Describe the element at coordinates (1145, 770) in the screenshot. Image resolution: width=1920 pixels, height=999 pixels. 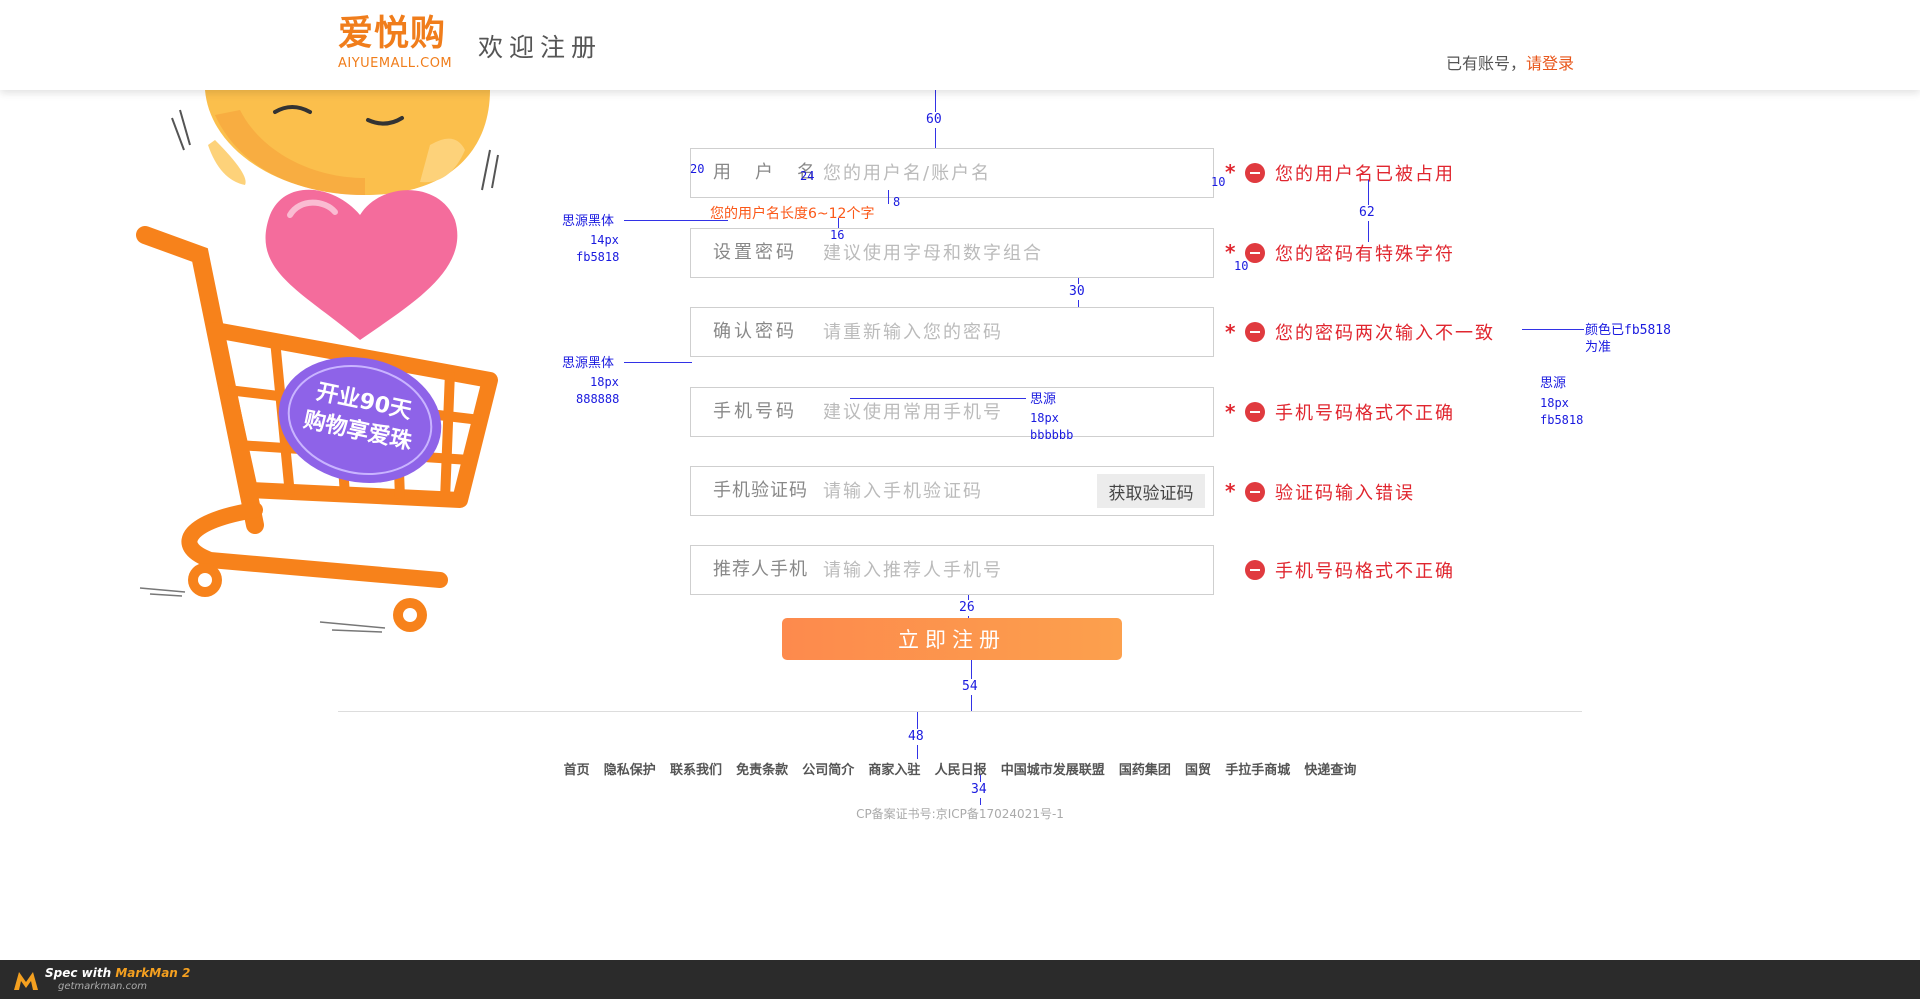
I see `footer-link: 国药集团` at that location.